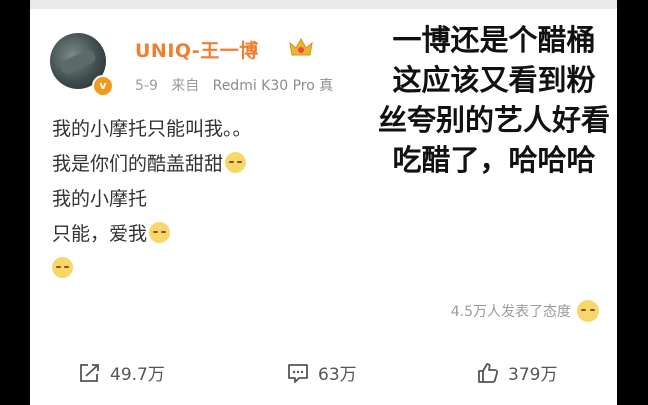 The image size is (648, 405). What do you see at coordinates (152, 199) in the screenshot?
I see `post-content: 我的小摩托只能叫我。。 我是你们的酷盖甜甜 我的小摩托 只能，爱我` at bounding box center [152, 199].